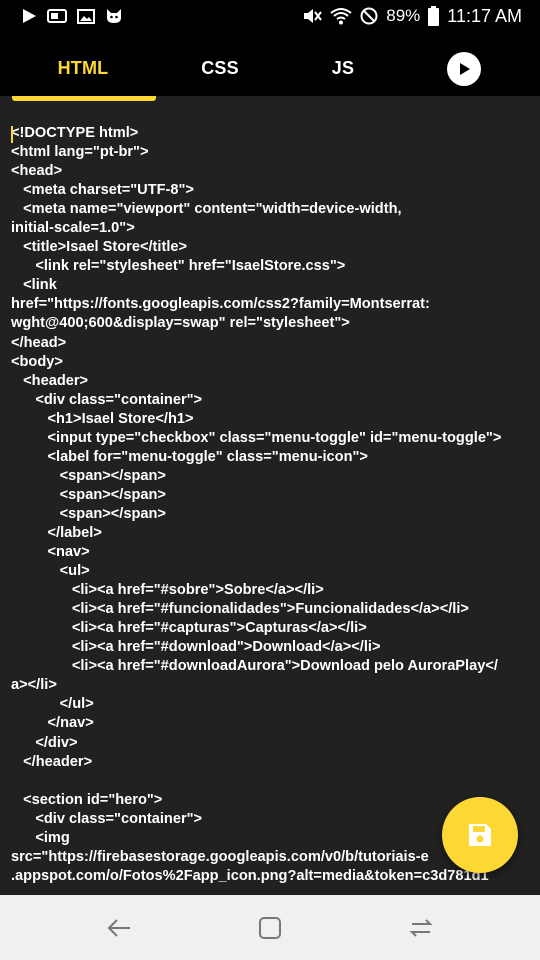 This screenshot has width=540, height=960. Describe the element at coordinates (52, 704) in the screenshot. I see `code-line: </ul>` at that location.